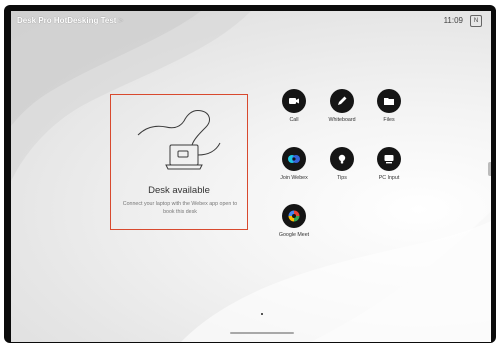 The height and width of the screenshot is (348, 500). I want to click on device-title: Desk Pro HotDesking Test >, so click(70, 20).